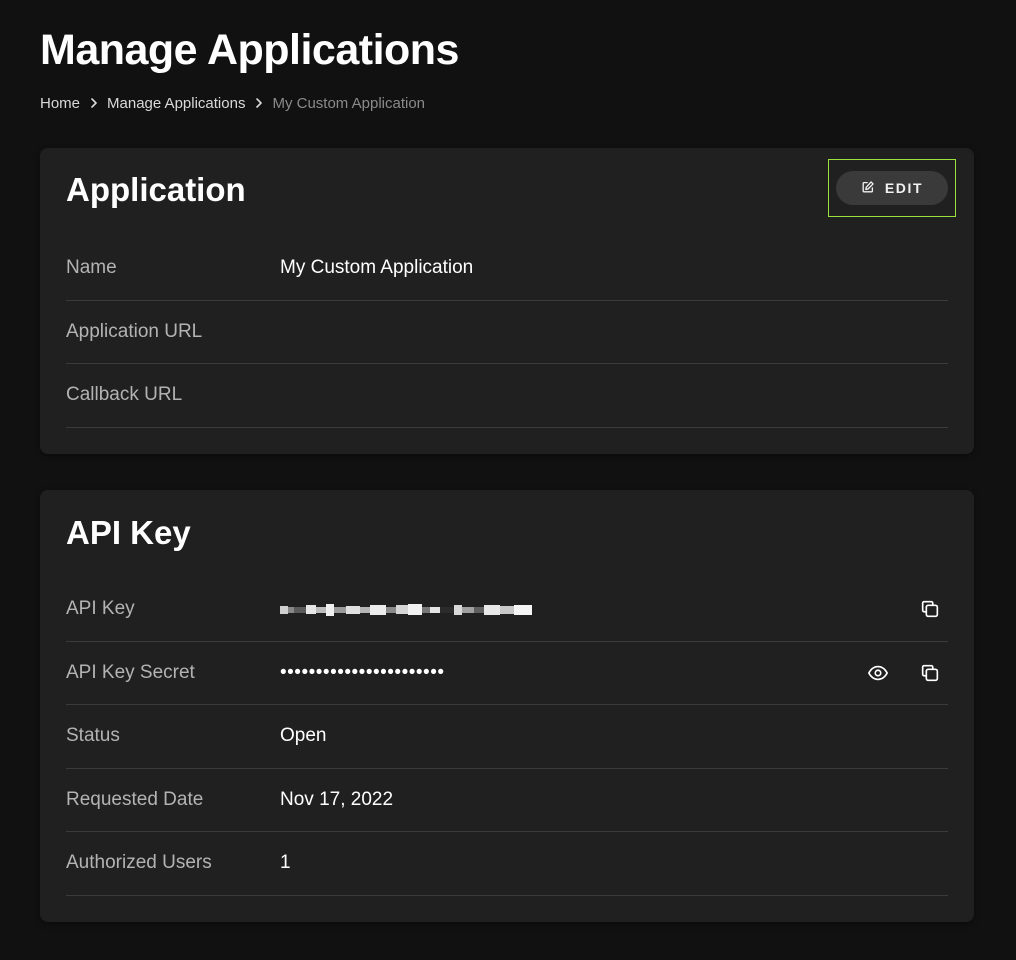 Image resolution: width=1016 pixels, height=960 pixels. Describe the element at coordinates (124, 395) in the screenshot. I see `row-label: Callback URL` at that location.